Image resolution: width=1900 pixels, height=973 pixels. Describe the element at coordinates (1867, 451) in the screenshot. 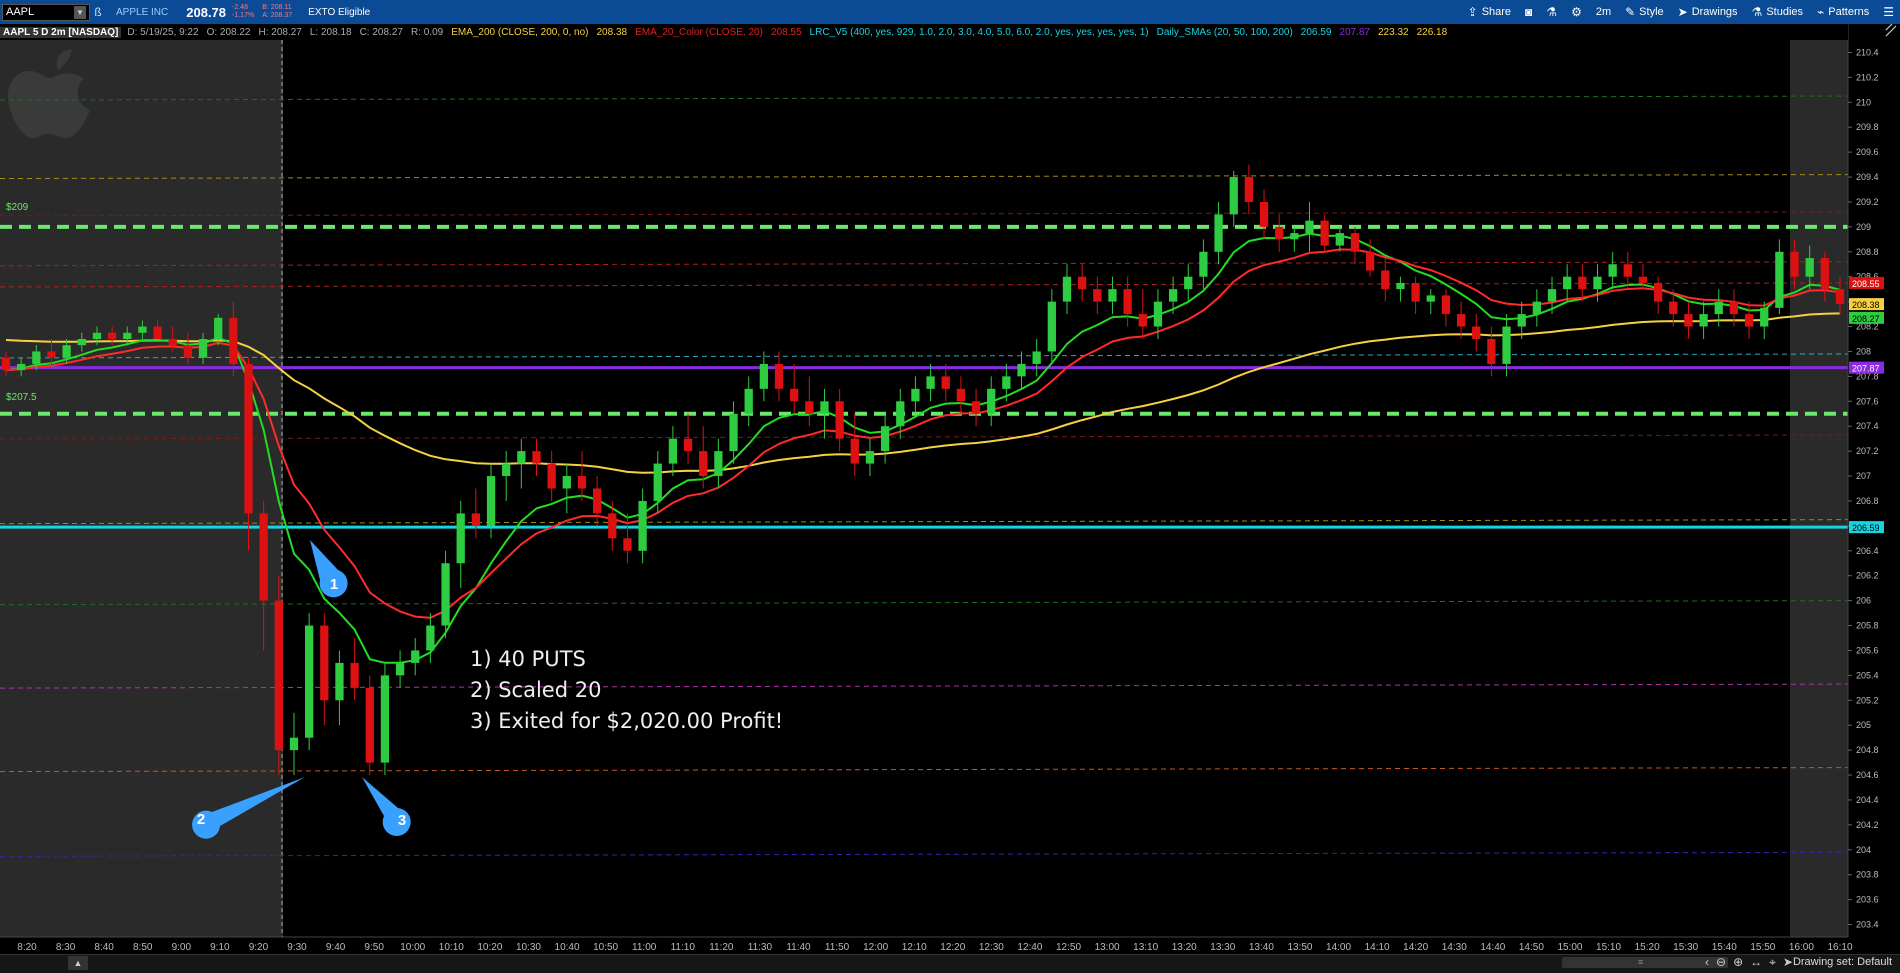

I see `y-tick-label: 207.2` at that location.